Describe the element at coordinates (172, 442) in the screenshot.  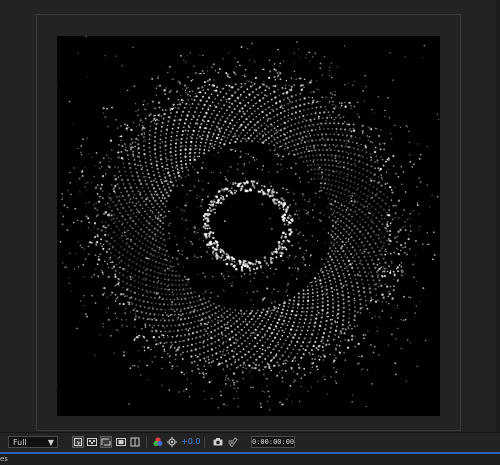
I see `exposure-reset-icon` at that location.